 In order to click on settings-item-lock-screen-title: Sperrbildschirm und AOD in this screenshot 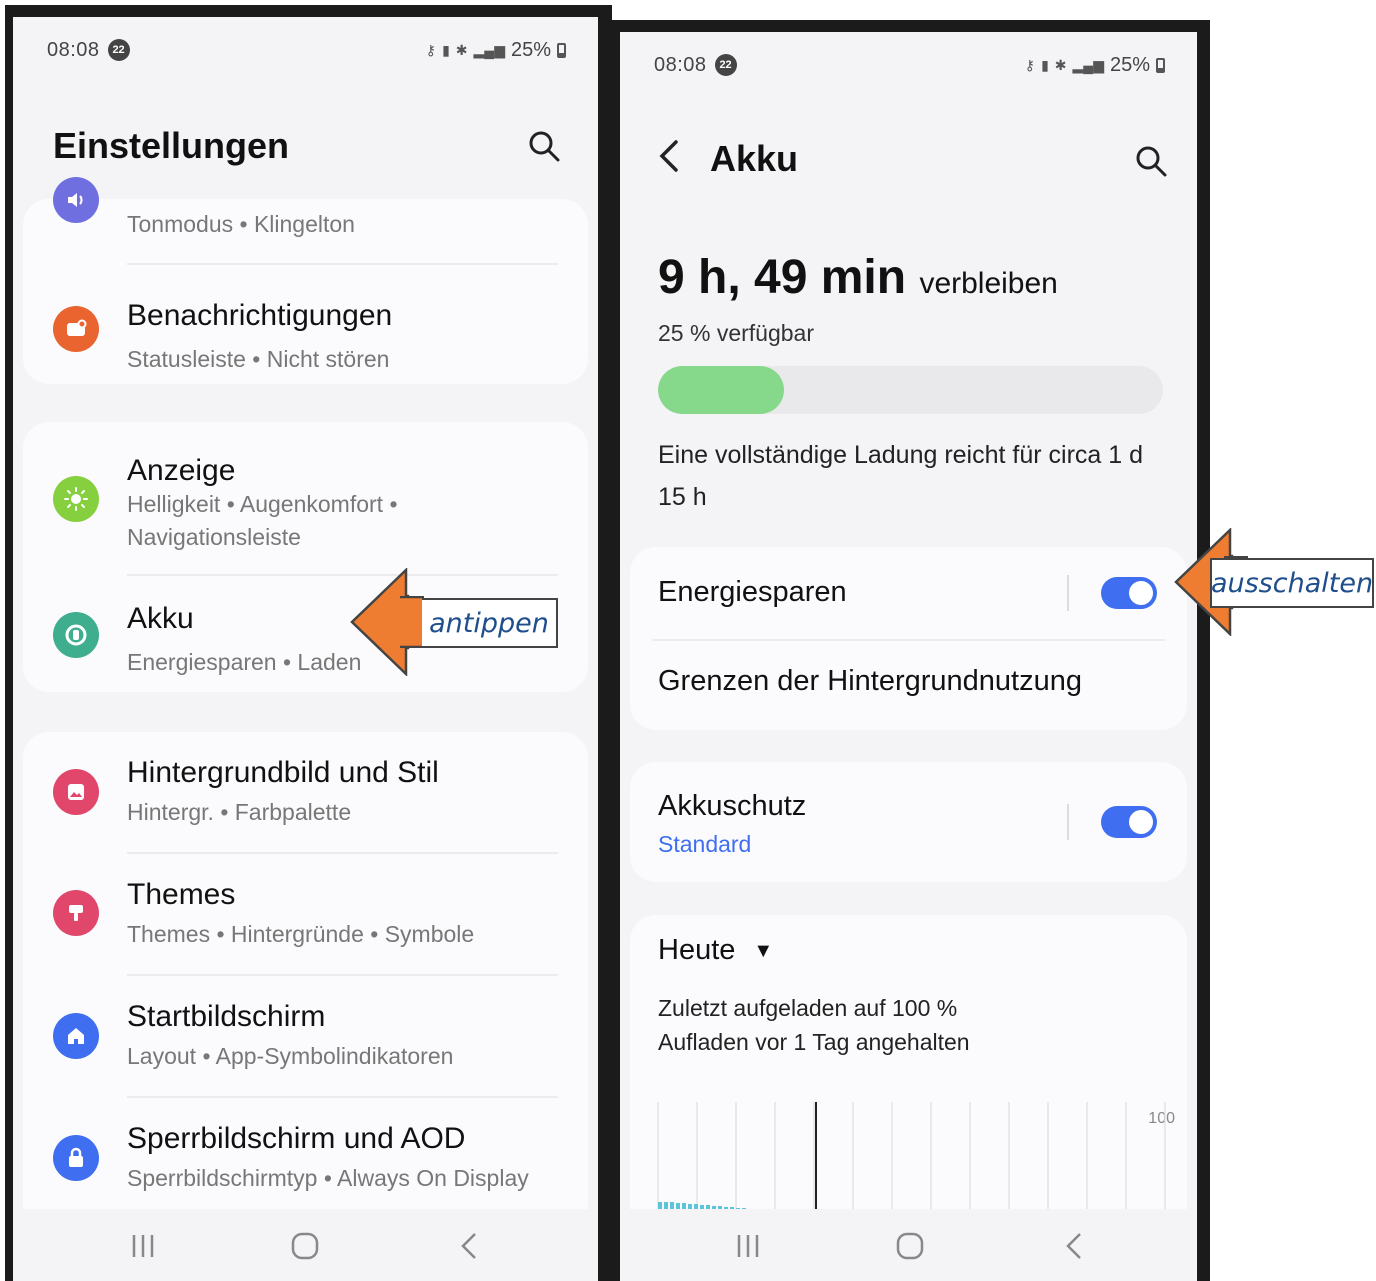, I will do `click(296, 1138)`.